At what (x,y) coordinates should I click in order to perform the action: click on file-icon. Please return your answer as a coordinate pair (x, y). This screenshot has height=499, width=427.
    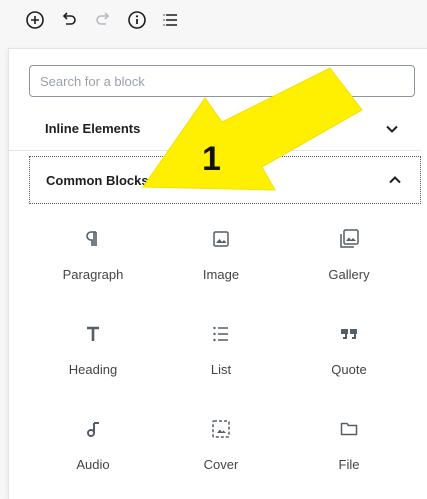
    Looking at the image, I should click on (349, 429).